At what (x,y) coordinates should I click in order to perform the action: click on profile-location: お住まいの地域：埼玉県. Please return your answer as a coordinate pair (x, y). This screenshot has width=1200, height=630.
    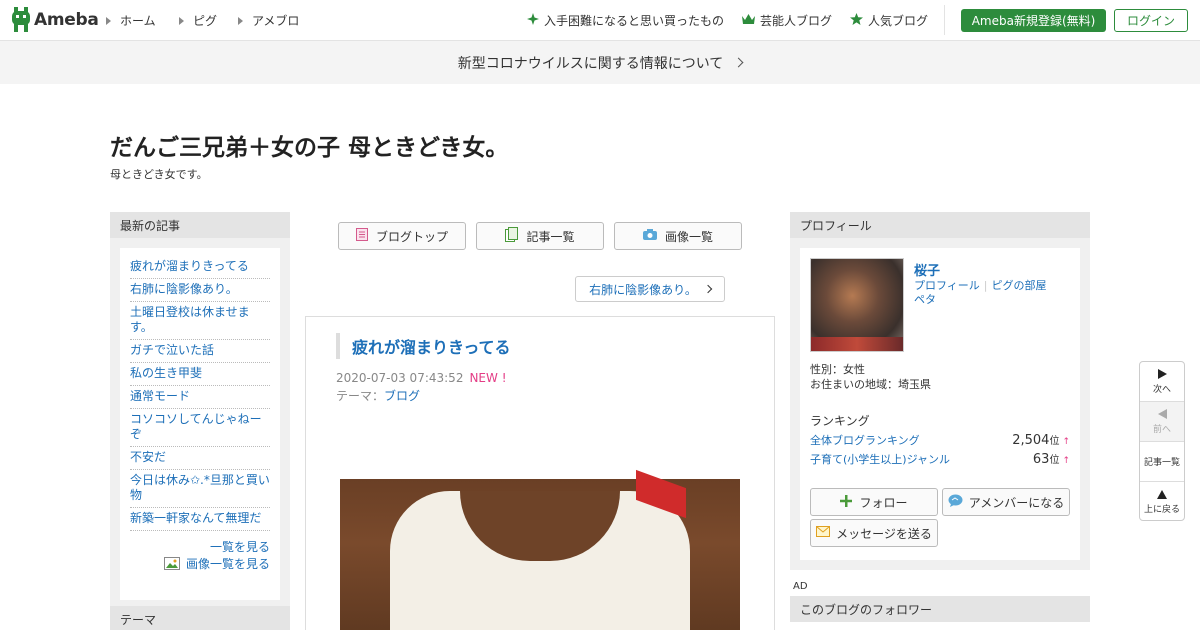
    Looking at the image, I should click on (870, 384).